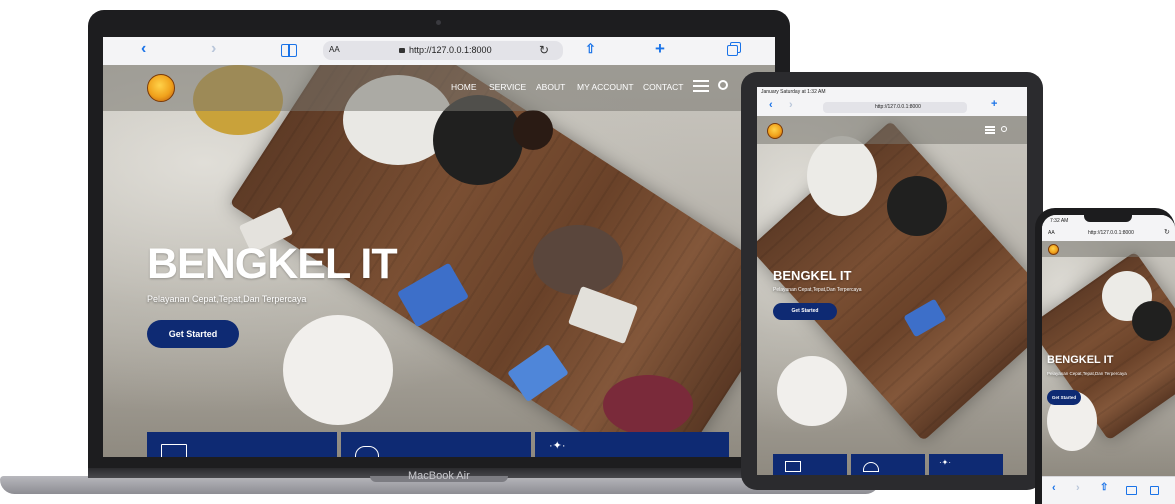 This screenshot has height=504, width=1175. Describe the element at coordinates (1059, 221) in the screenshot. I see `phone-time: 7:32 AM` at that location.